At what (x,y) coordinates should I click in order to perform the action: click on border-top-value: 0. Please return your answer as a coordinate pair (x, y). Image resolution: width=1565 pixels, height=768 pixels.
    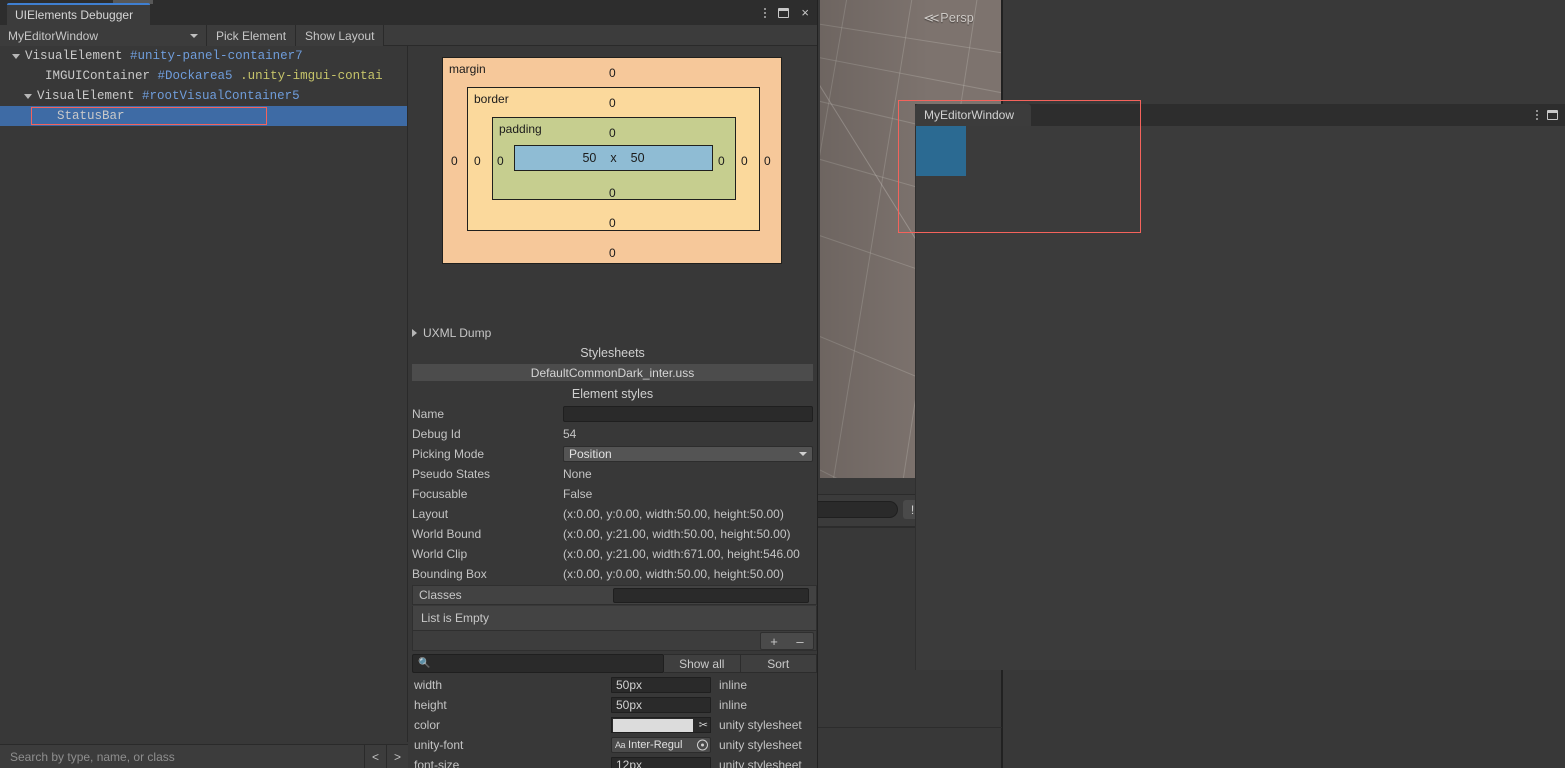
    Looking at the image, I should click on (612, 103).